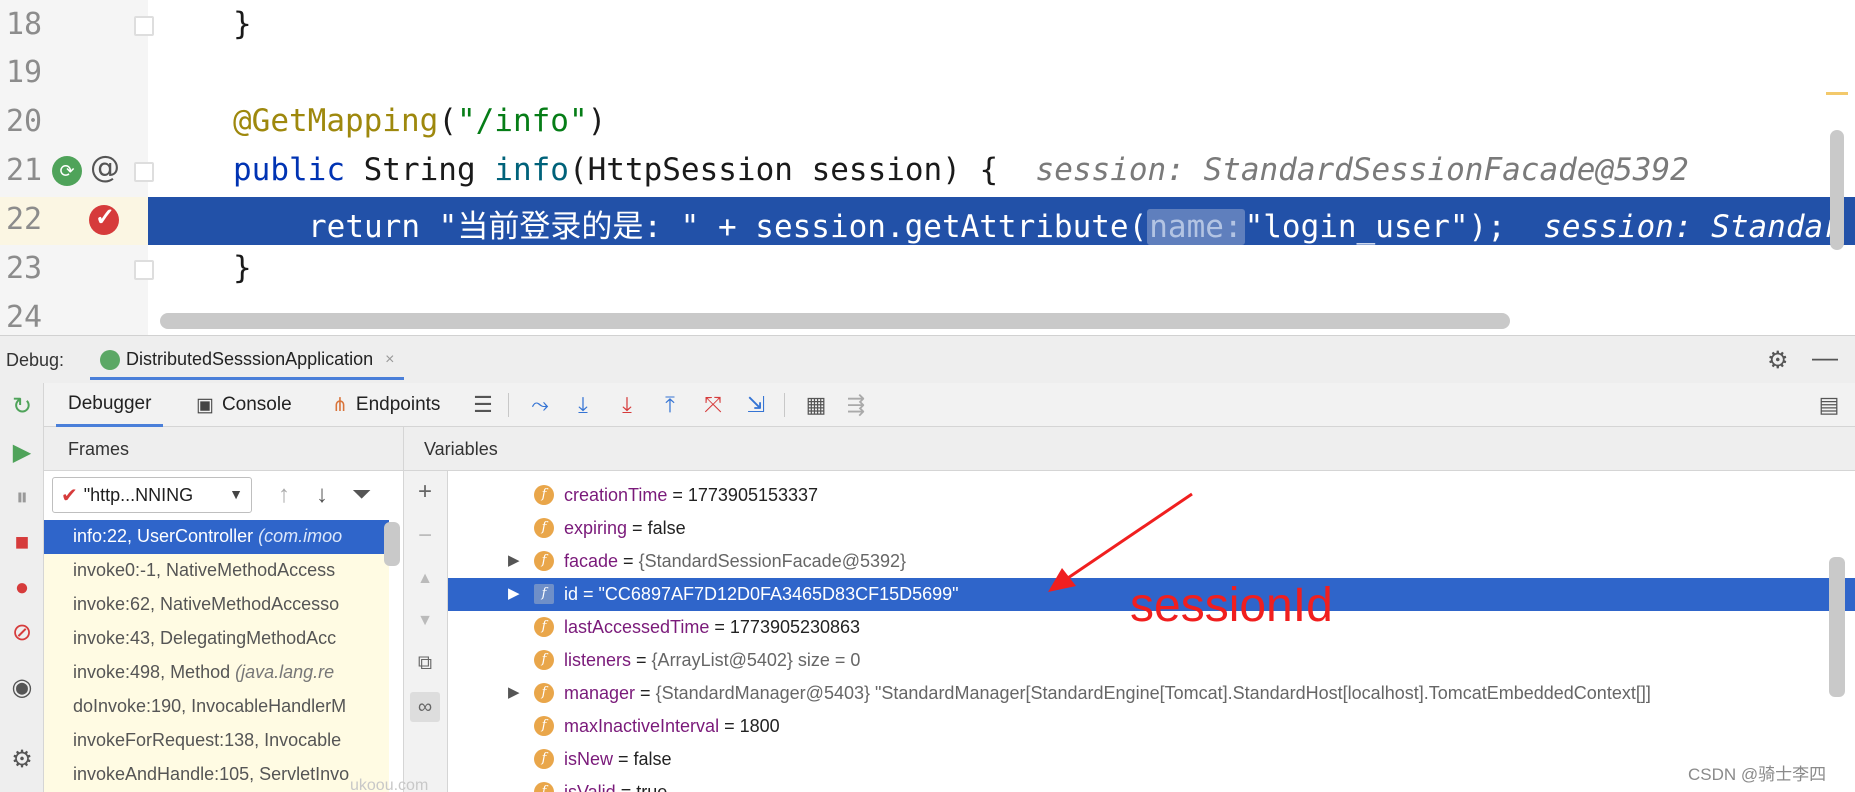 The image size is (1855, 792). What do you see at coordinates (69, 495) in the screenshot?
I see `thread-status-icon: ✔` at bounding box center [69, 495].